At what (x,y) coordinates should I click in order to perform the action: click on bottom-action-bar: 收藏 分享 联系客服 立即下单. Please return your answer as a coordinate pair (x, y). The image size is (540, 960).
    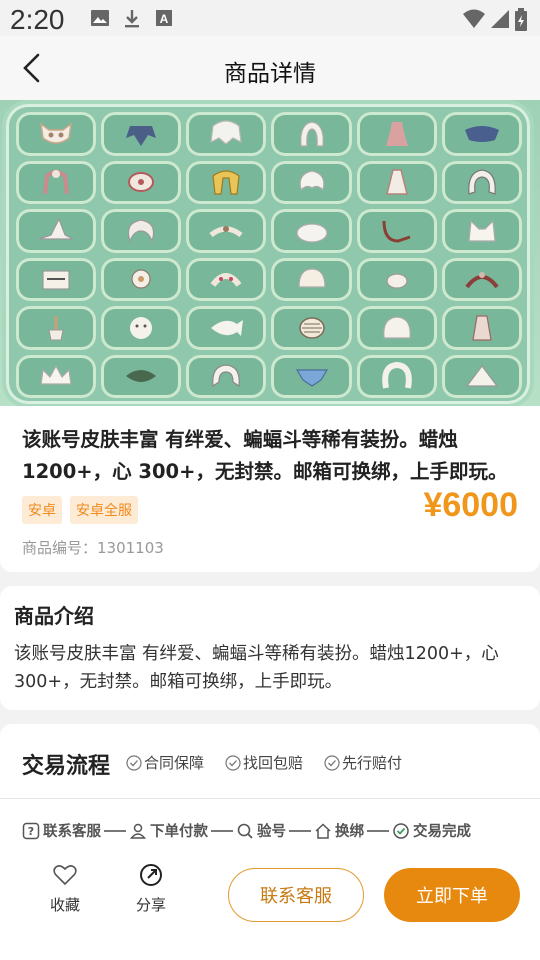
    Looking at the image, I should click on (270, 905).